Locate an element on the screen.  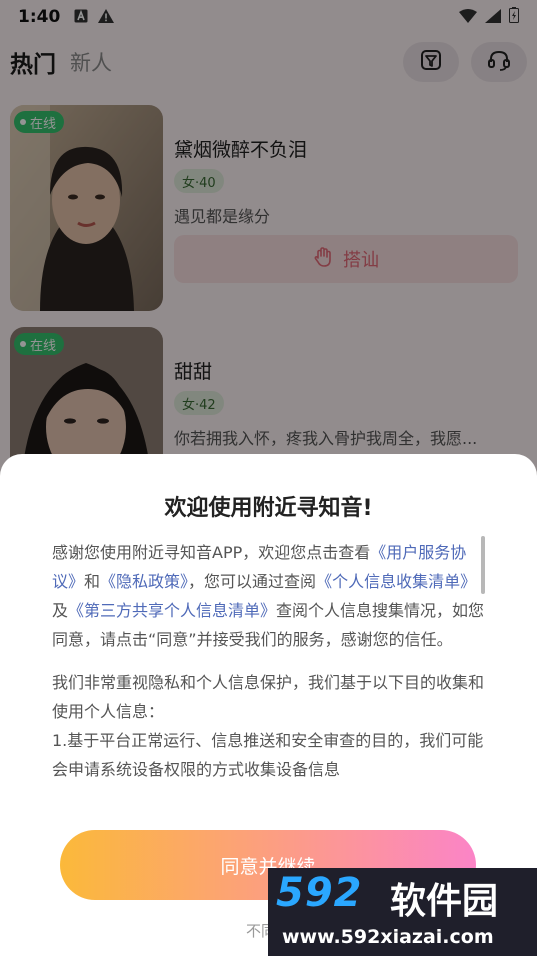
intro-text: 和 is located at coordinates (92, 581).